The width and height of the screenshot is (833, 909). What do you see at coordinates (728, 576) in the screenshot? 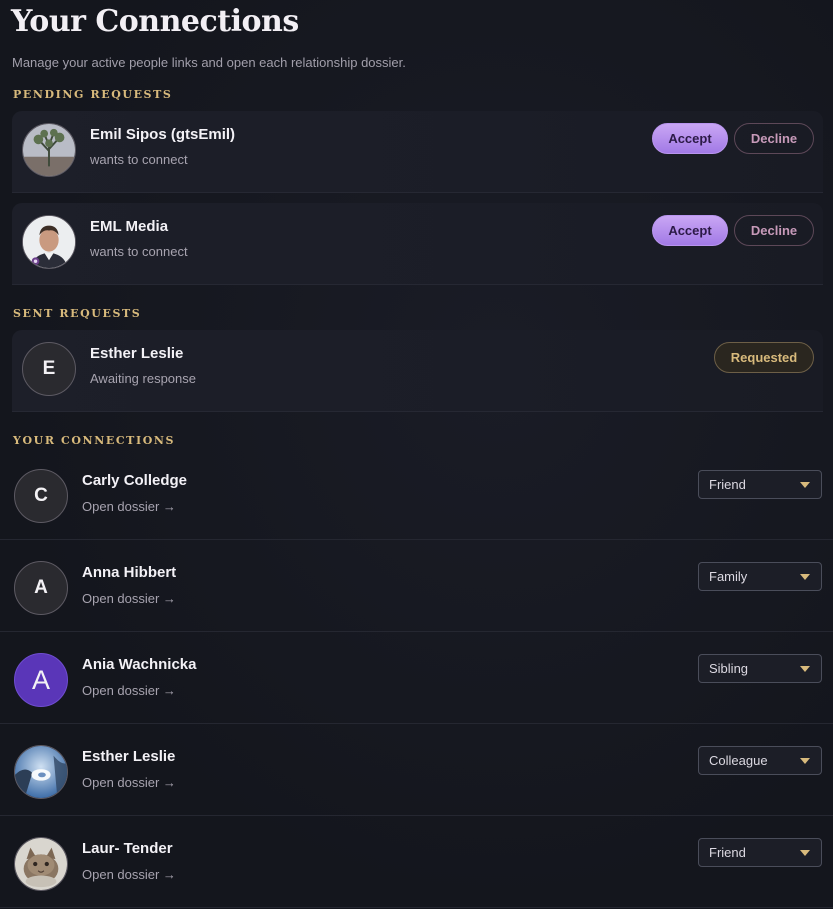
I see `relationship-value: Family` at bounding box center [728, 576].